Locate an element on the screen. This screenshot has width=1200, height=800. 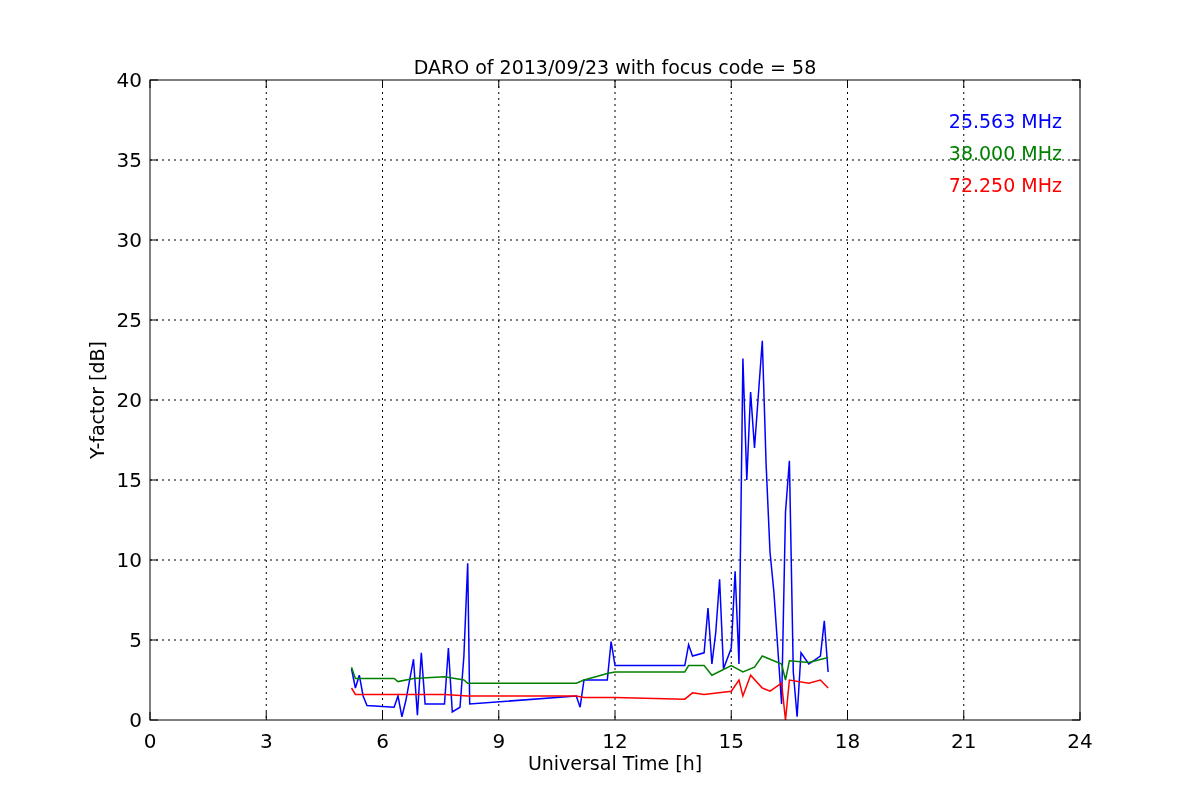
x-tick-label: 24 is located at coordinates (1080, 741).